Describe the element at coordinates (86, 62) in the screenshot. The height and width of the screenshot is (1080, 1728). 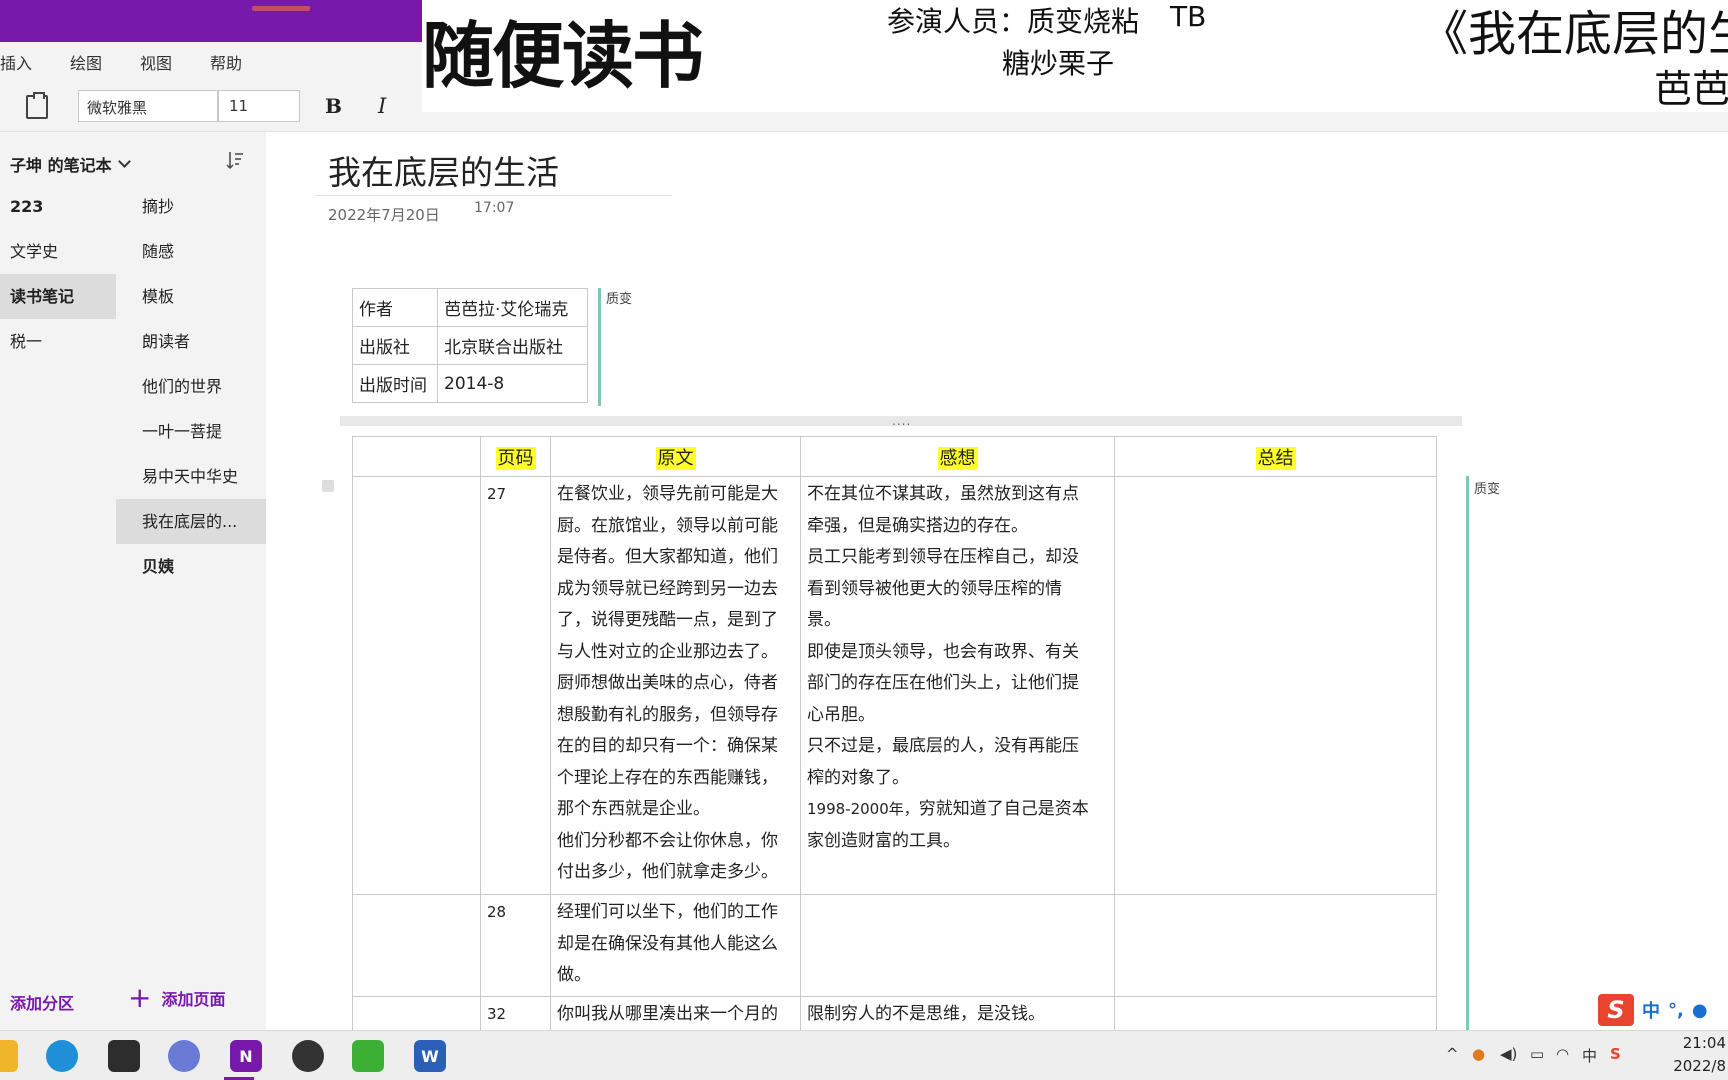
I see `tab-draw: 绘图` at that location.